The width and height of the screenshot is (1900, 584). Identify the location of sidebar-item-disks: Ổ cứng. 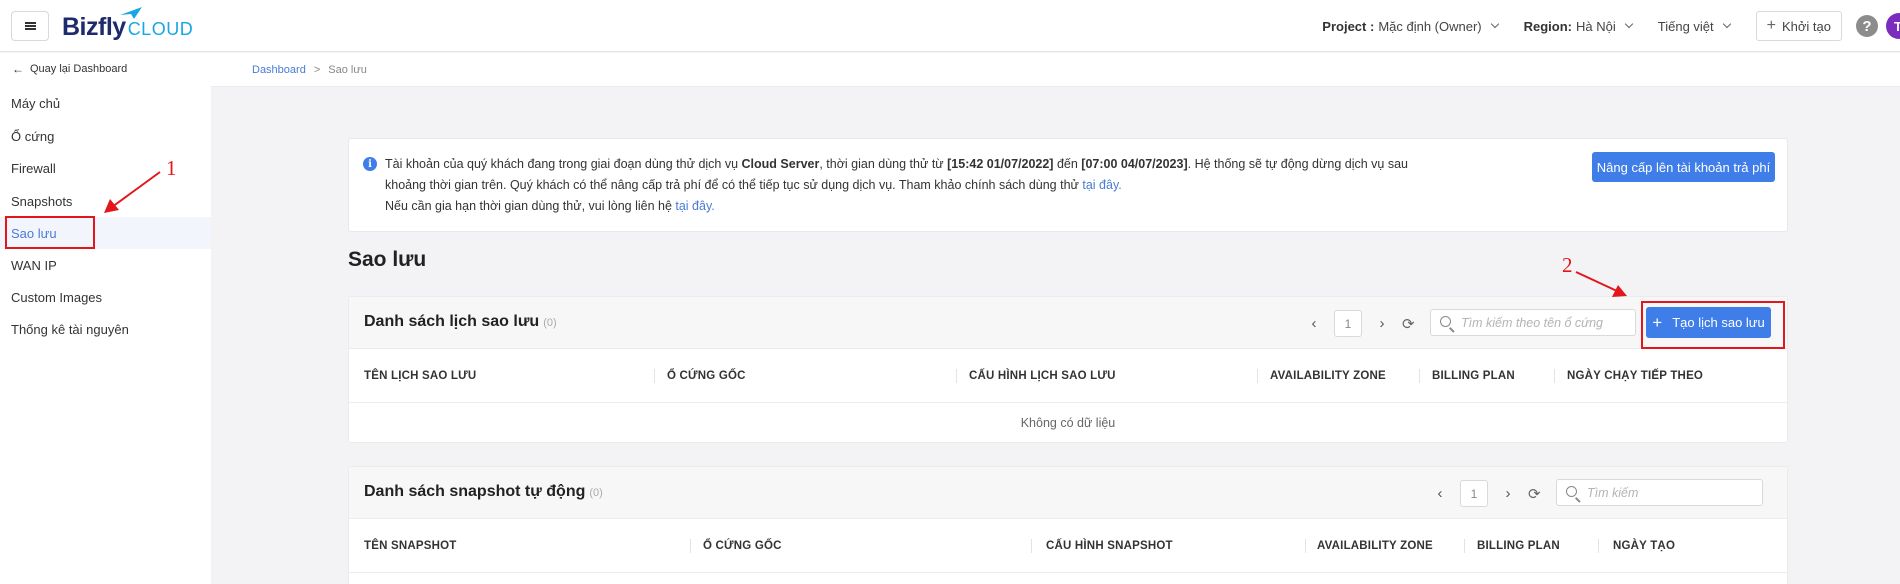
(105, 136).